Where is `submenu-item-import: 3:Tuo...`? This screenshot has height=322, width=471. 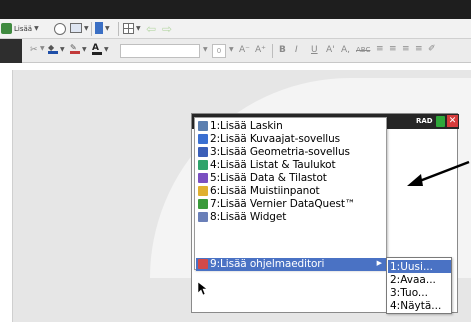
submenu-item-import: 3:Tuo... is located at coordinates (419, 292).